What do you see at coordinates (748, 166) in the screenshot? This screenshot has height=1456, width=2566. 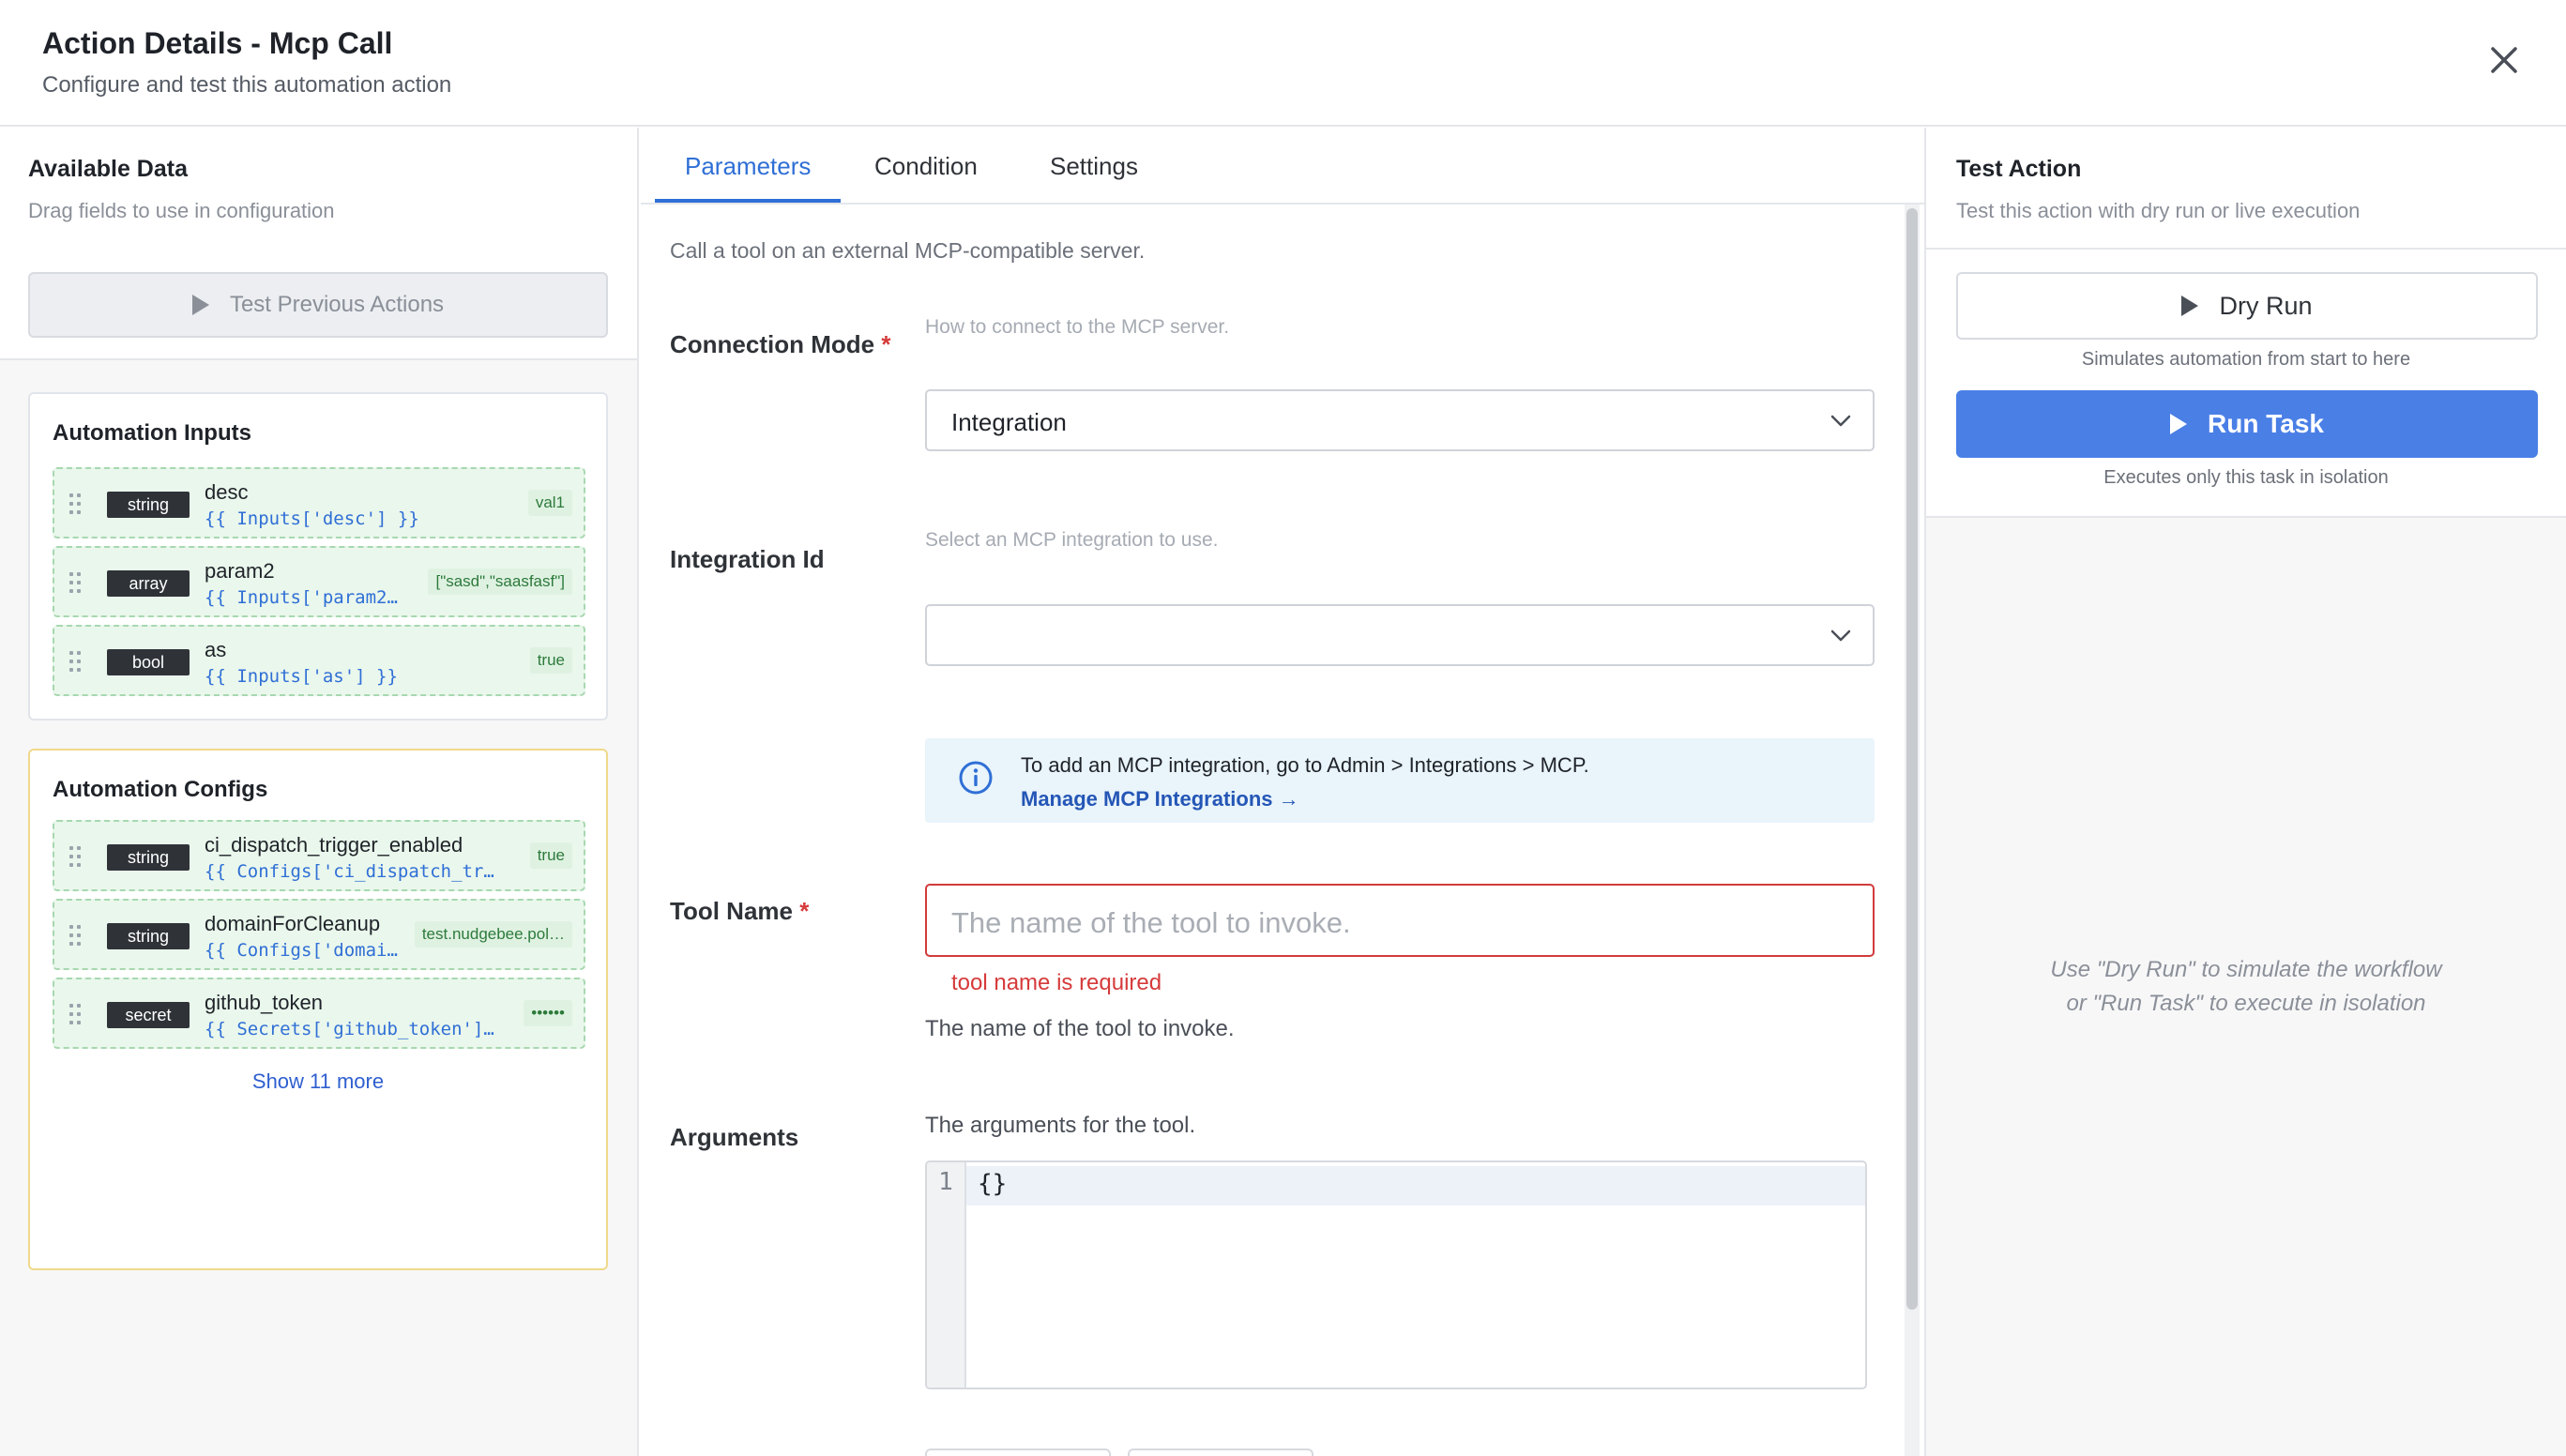 I see `tab-parameters: Parameters` at bounding box center [748, 166].